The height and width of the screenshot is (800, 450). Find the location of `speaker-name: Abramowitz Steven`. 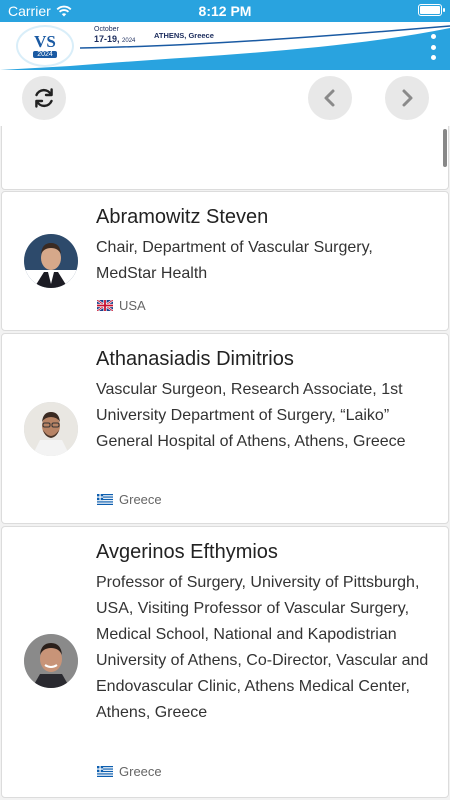

speaker-name: Abramowitz Steven is located at coordinates (182, 217).